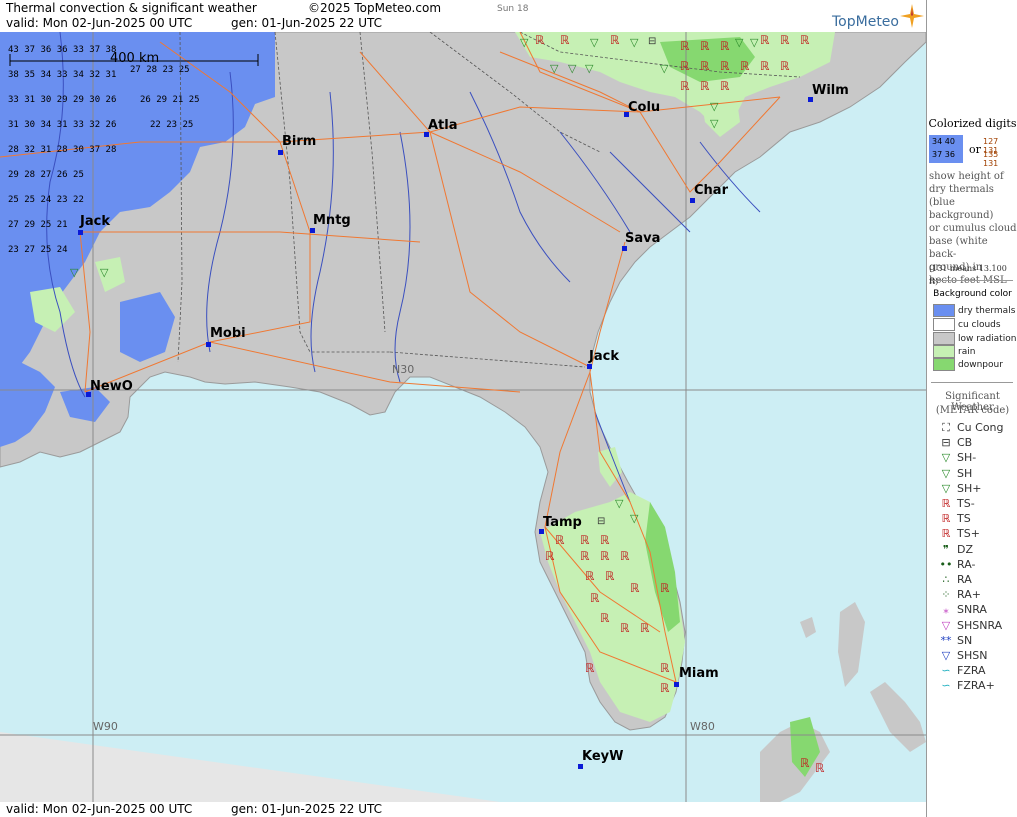 Image resolution: width=1017 pixels, height=817 pixels. I want to click on city-char: Char, so click(711, 190).